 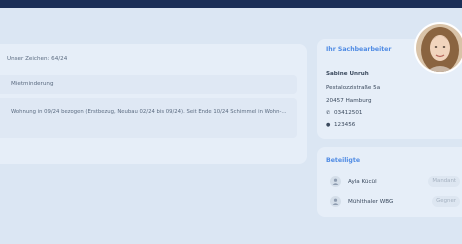 I want to click on party-role-badge: Gegner, so click(x=446, y=201).